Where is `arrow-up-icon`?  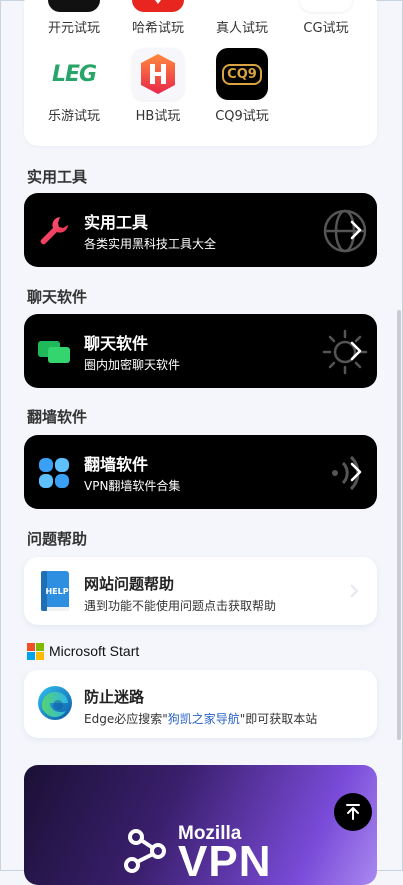 arrow-up-icon is located at coordinates (353, 812).